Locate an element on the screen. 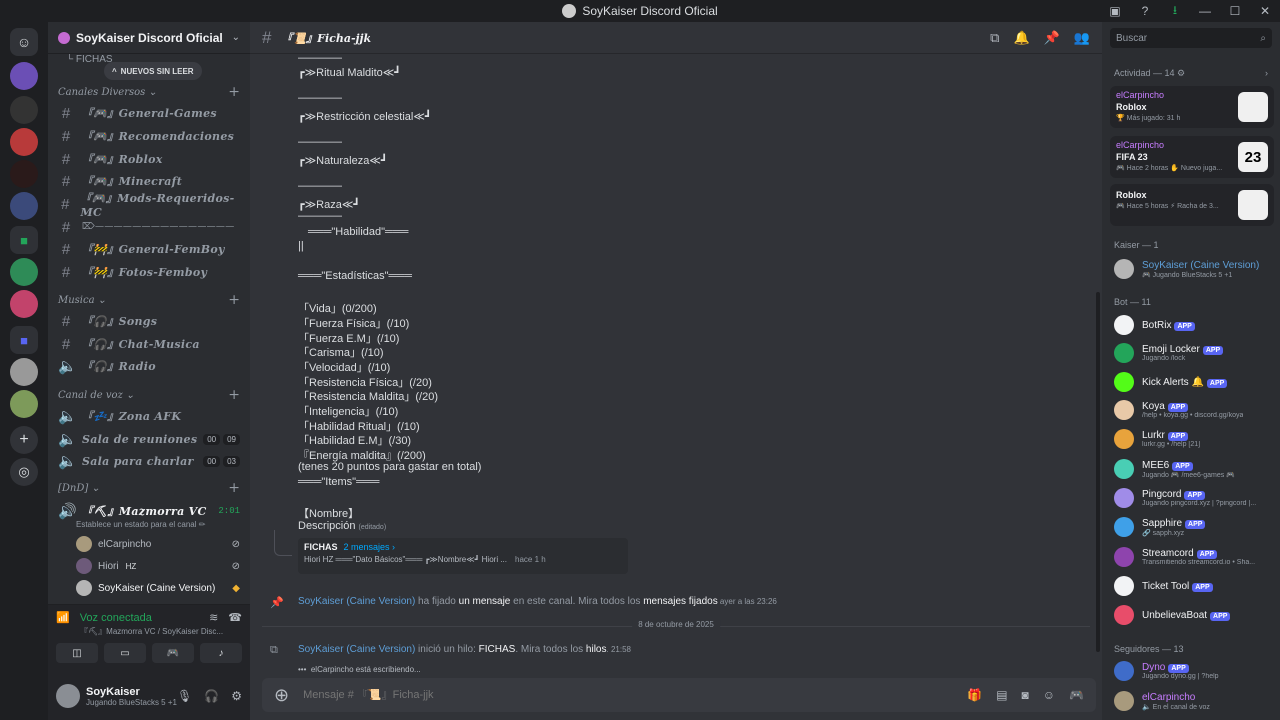 This screenshot has height=720, width=1280. category-musica: Musica ⌄ + is located at coordinates (149, 300).